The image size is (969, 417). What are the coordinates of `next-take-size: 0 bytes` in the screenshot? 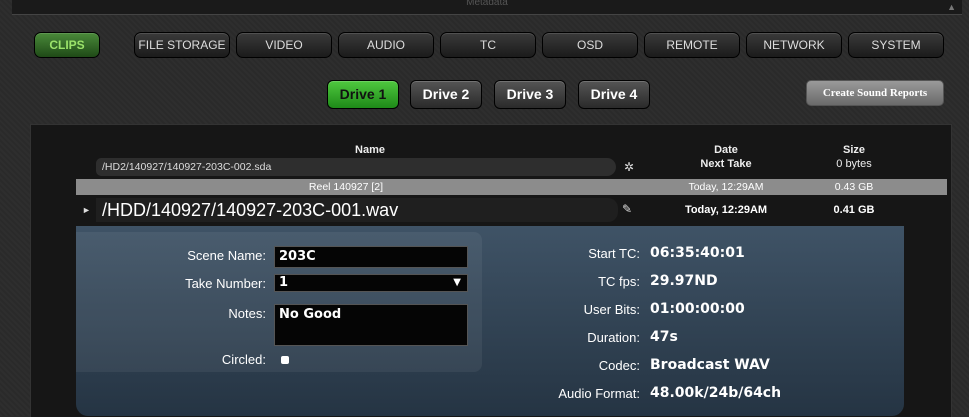 It's located at (854, 164).